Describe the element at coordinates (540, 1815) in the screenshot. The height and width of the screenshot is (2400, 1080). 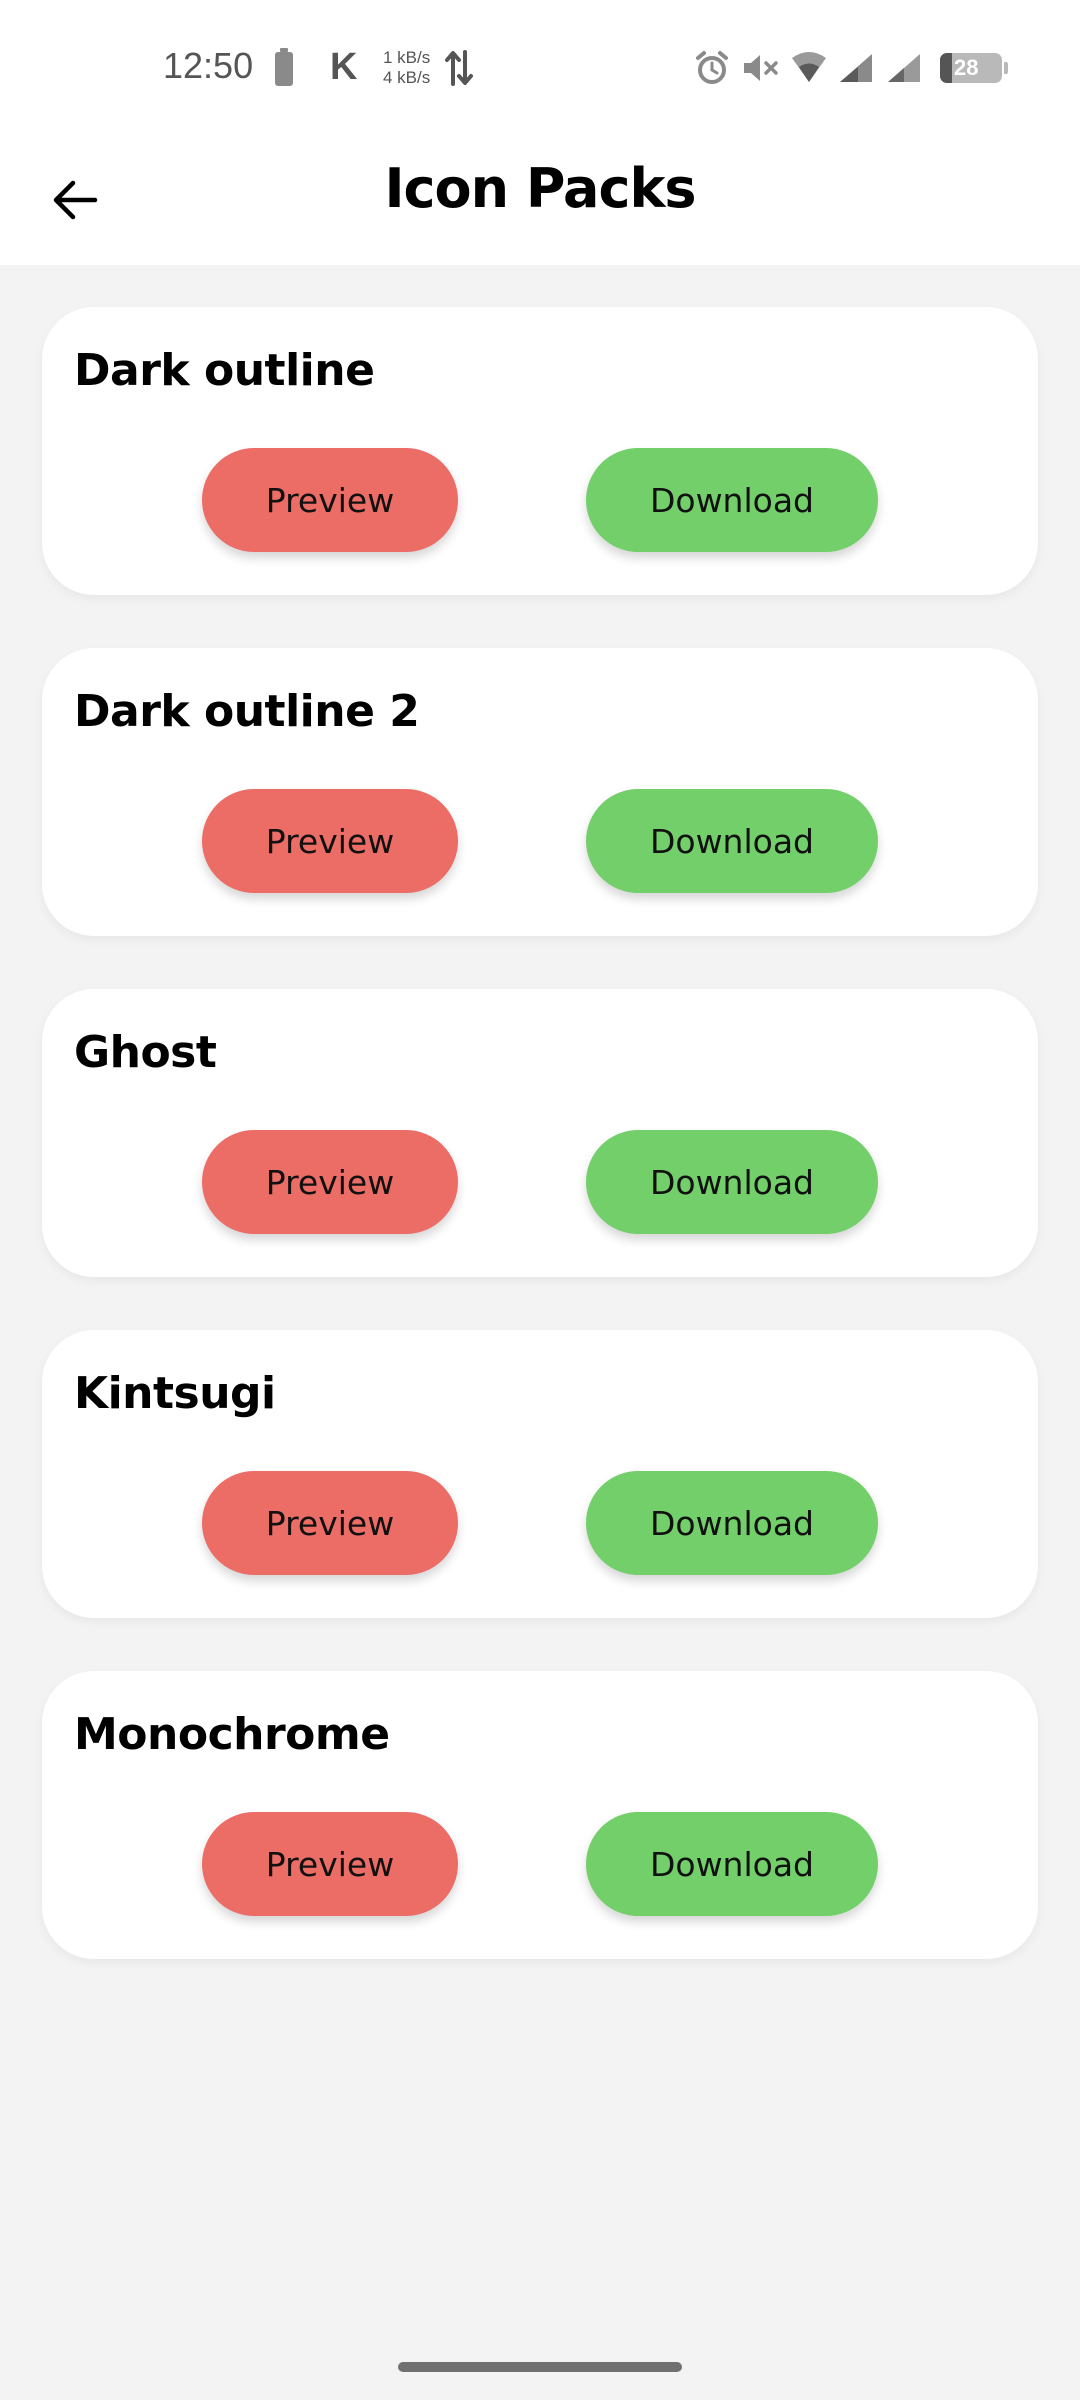
I see `icon-pack-card: Monochrome Preview Download` at that location.